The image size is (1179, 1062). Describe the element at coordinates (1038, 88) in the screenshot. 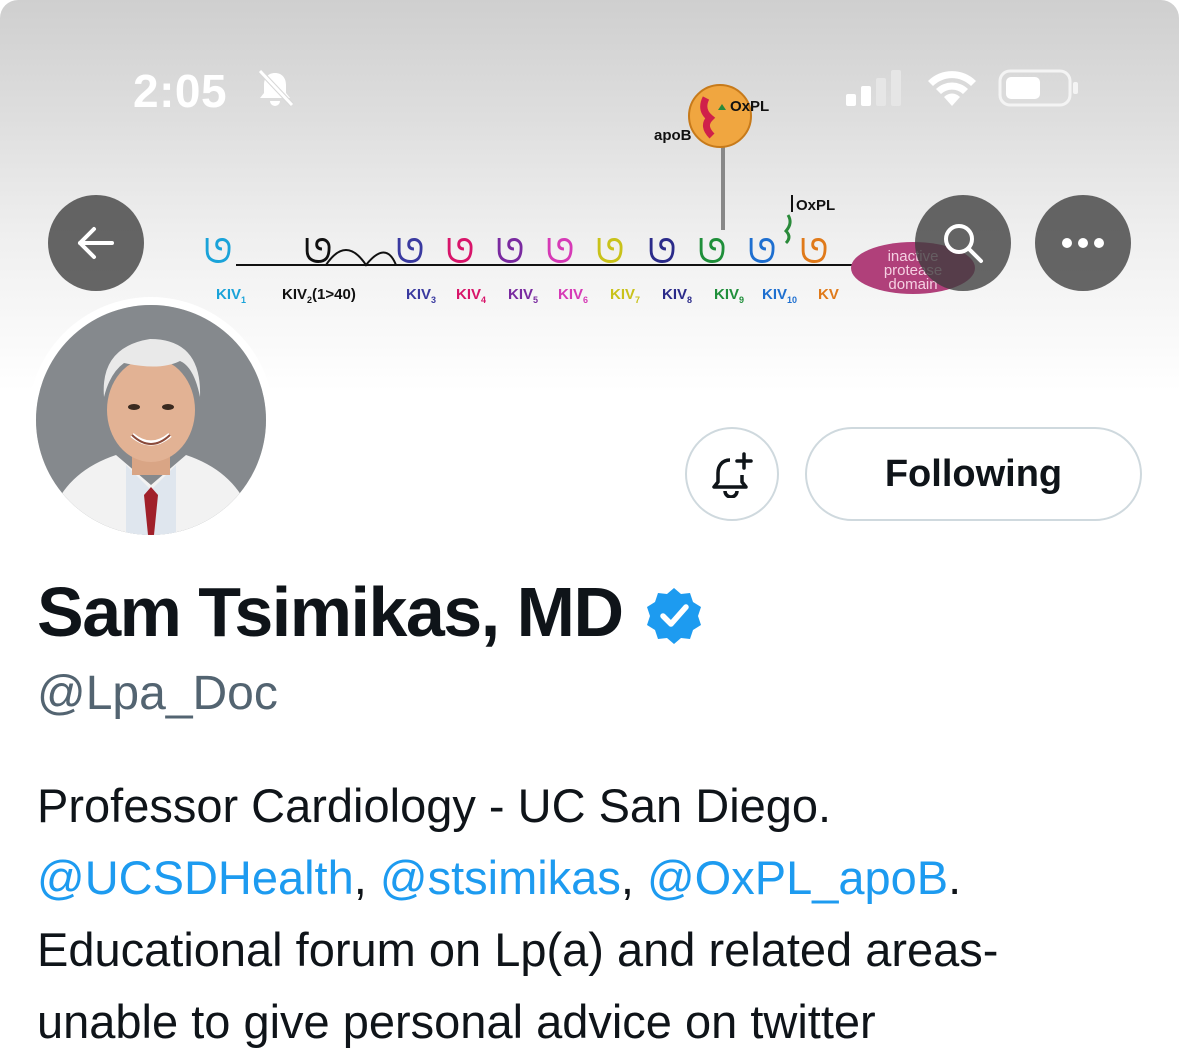

I see `battery-icon` at that location.